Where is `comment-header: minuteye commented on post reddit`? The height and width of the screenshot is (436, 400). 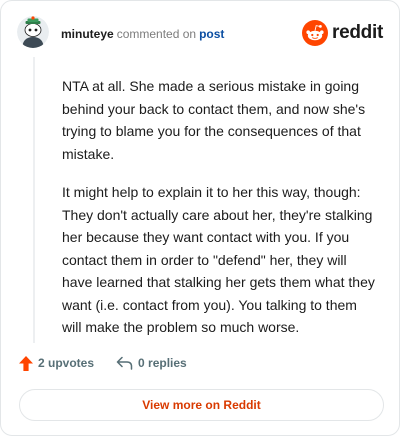 comment-header: minuteye commented on post reddit is located at coordinates (200, 34).